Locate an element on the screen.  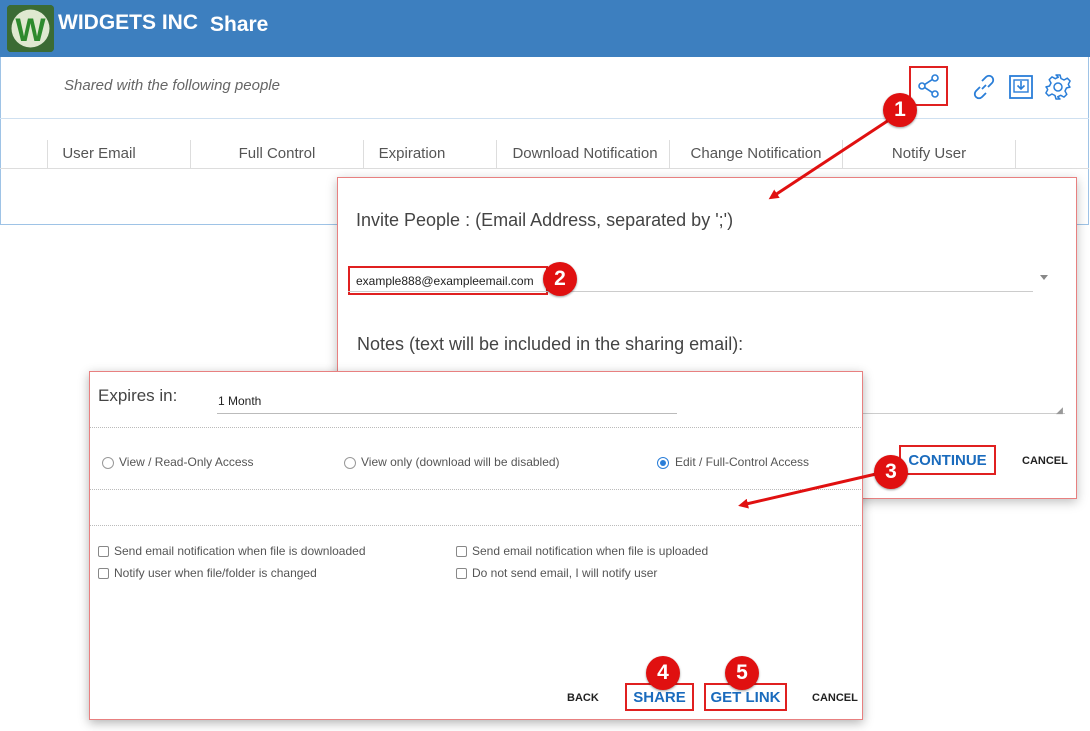
access-radio-read-only is located at coordinates (108, 463).